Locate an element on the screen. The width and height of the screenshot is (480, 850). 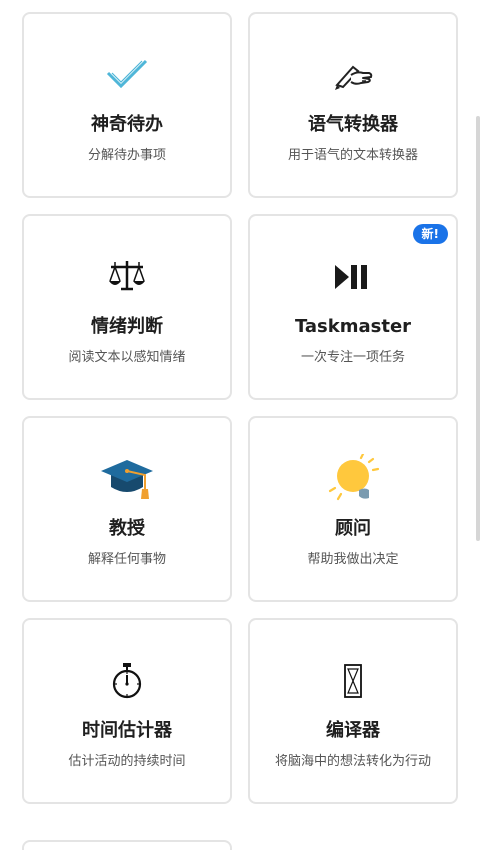
tool-card-title: 编译器 is located at coordinates (353, 730).